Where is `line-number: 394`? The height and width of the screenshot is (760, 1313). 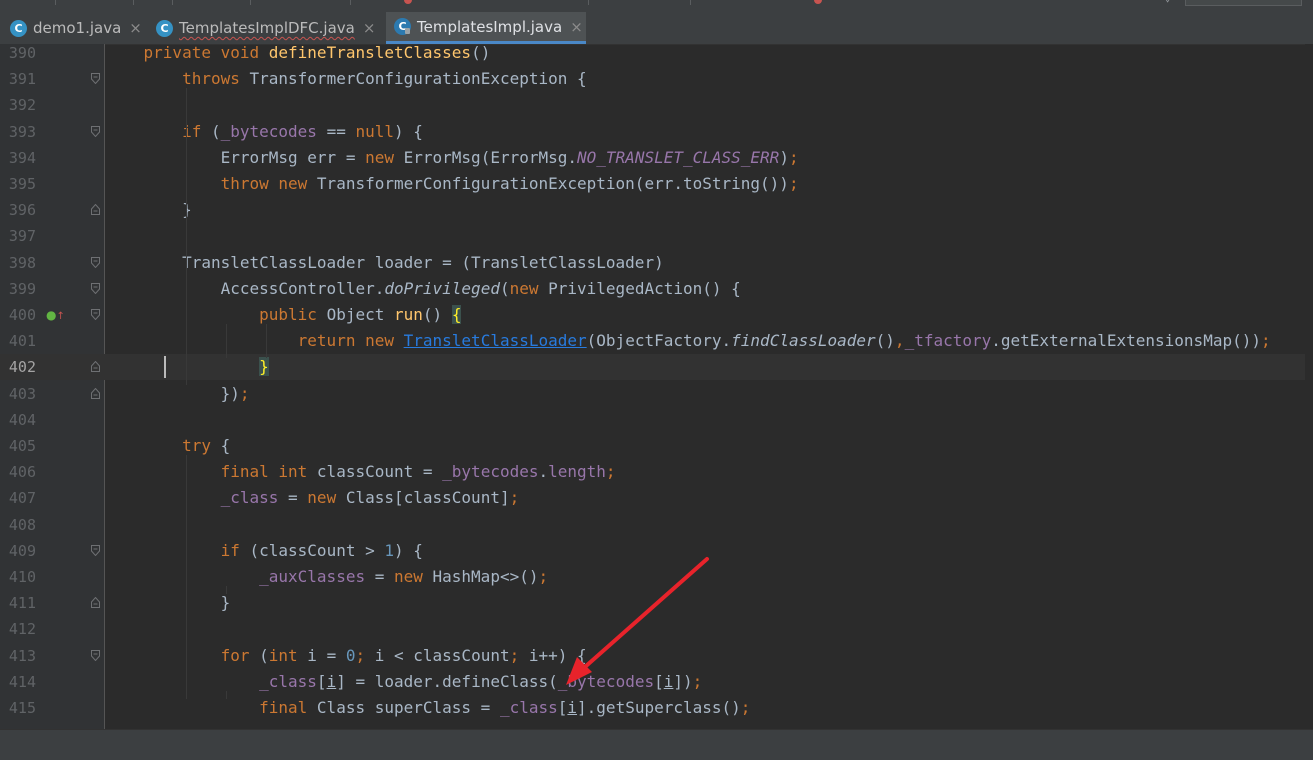 line-number: 394 is located at coordinates (22, 157).